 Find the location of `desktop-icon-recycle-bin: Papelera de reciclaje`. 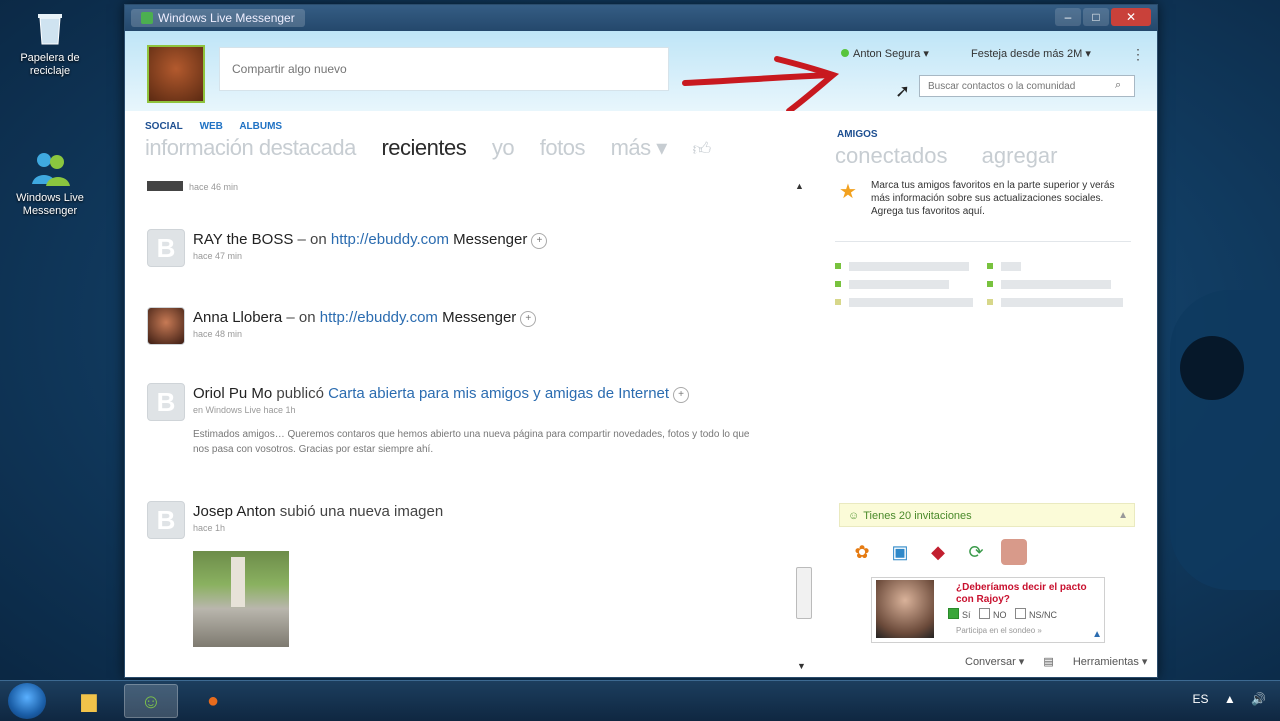

desktop-icon-recycle-bin: Papelera de reciclaje is located at coordinates (50, 43).